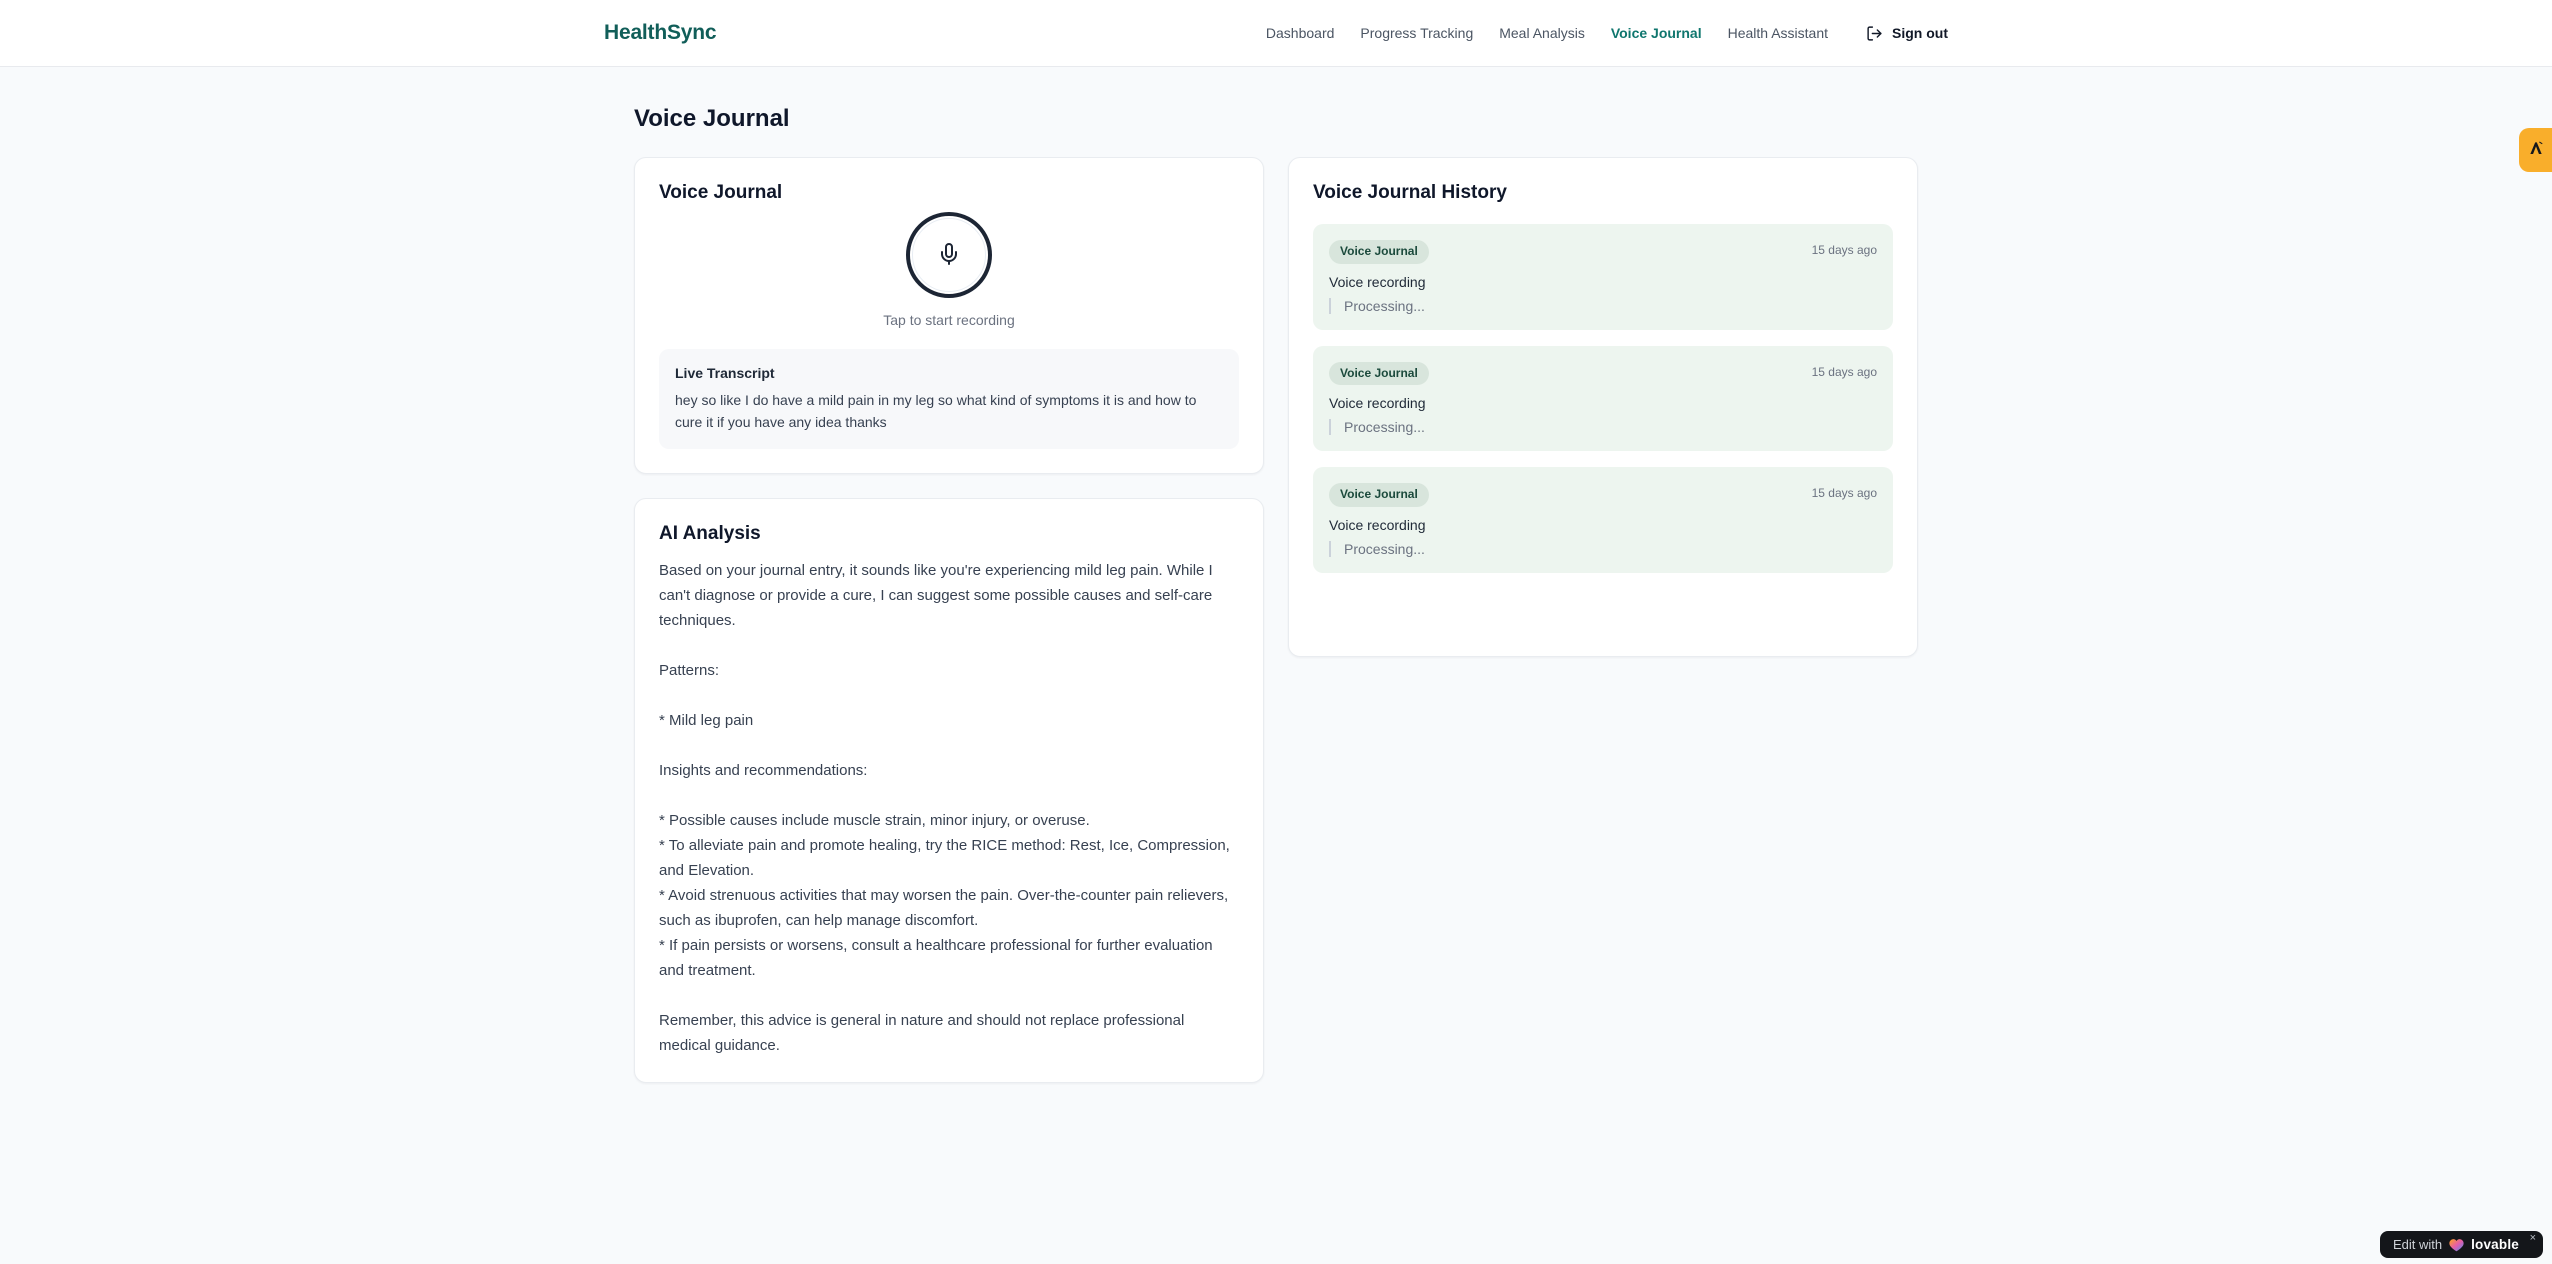 The image size is (2552, 1264). Describe the element at coordinates (2533, 1238) in the screenshot. I see `close-icon: ×` at that location.